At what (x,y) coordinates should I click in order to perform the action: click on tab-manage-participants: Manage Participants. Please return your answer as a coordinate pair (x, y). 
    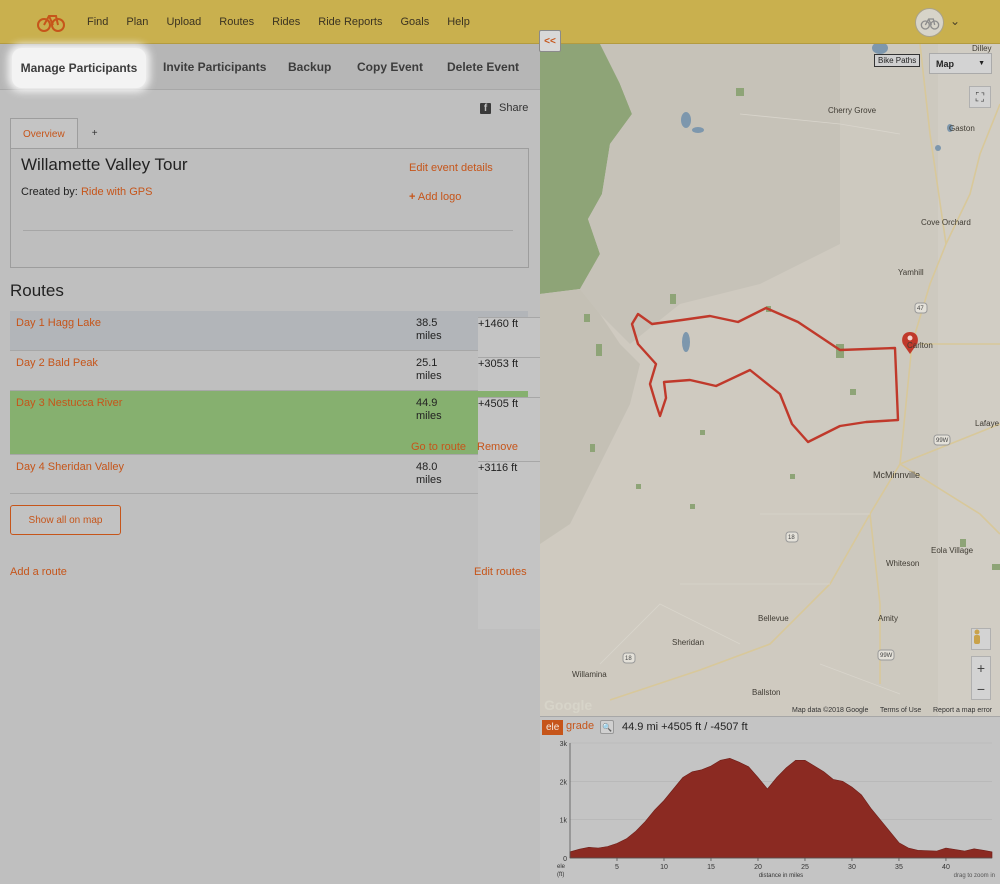
    Looking at the image, I should click on (79, 68).